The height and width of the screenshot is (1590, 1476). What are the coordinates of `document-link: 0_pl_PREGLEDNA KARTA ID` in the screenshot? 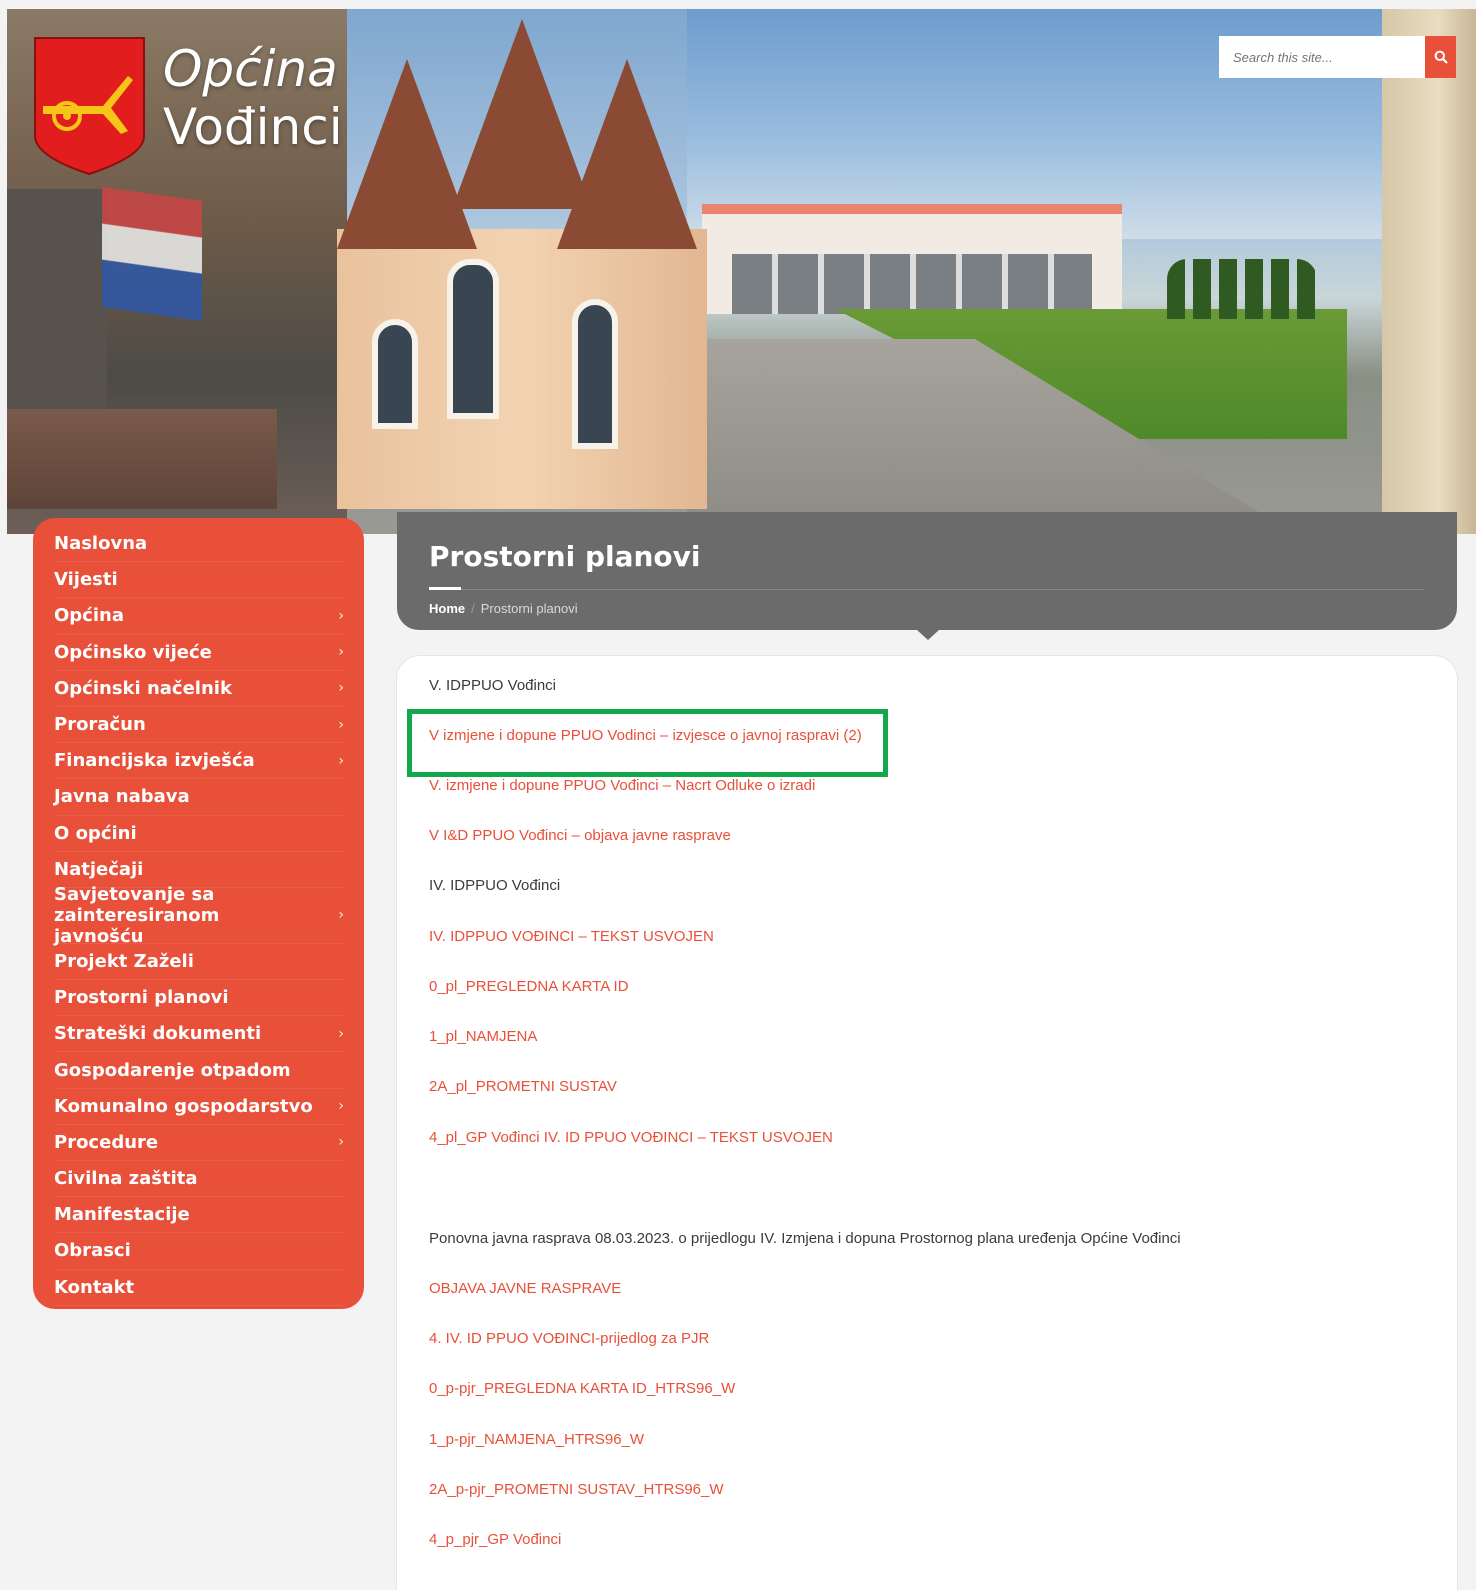 It's located at (529, 987).